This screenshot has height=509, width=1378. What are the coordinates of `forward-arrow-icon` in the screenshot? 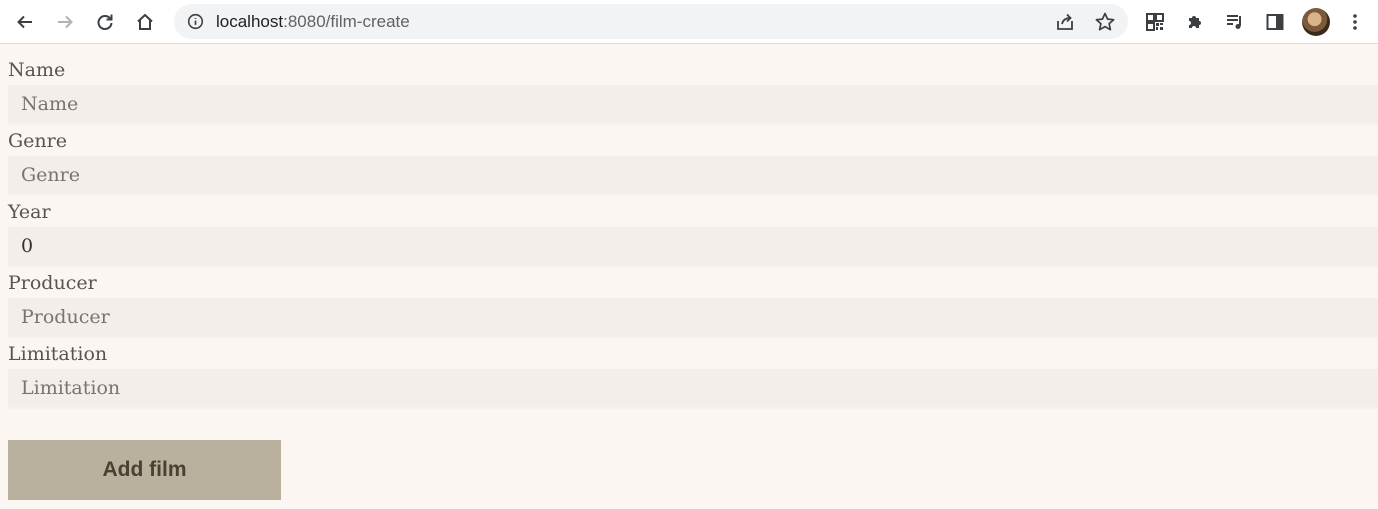 It's located at (65, 22).